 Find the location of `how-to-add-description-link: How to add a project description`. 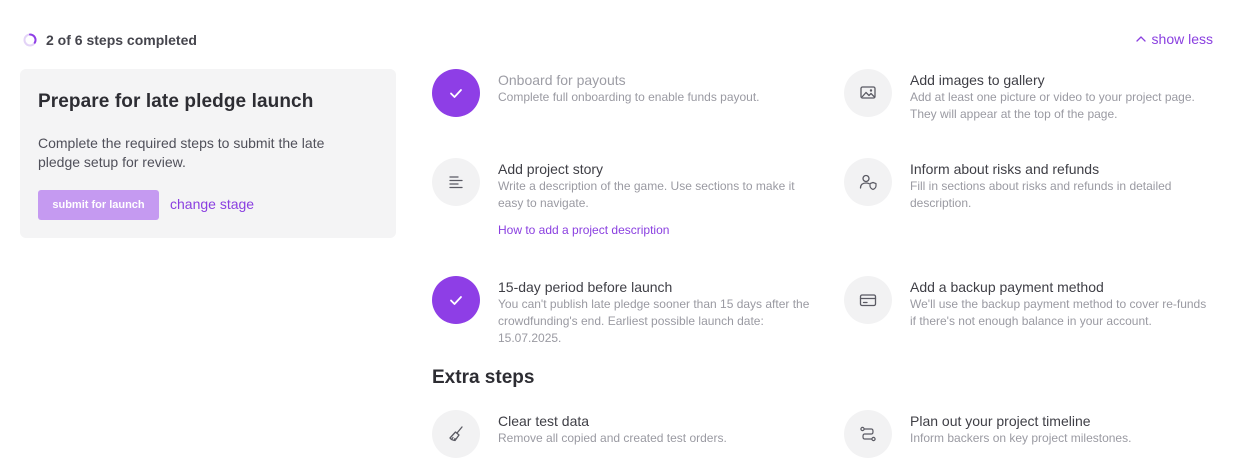

how-to-add-description-link: How to add a project description is located at coordinates (583, 230).